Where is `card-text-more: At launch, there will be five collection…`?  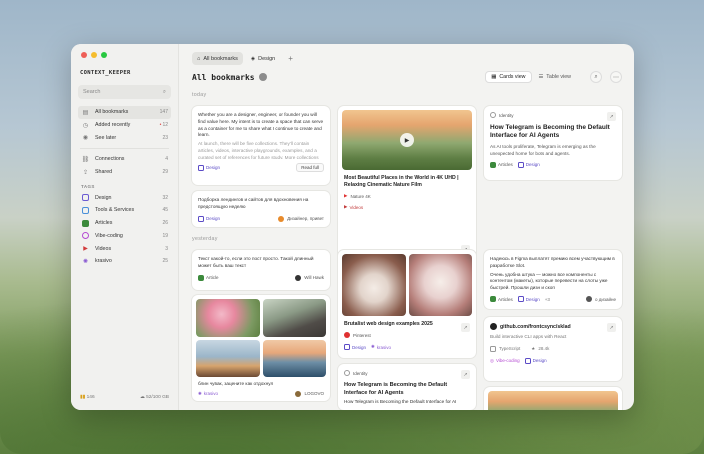
card-text-more: At launch, there will be five collection… is located at coordinates (258, 150).